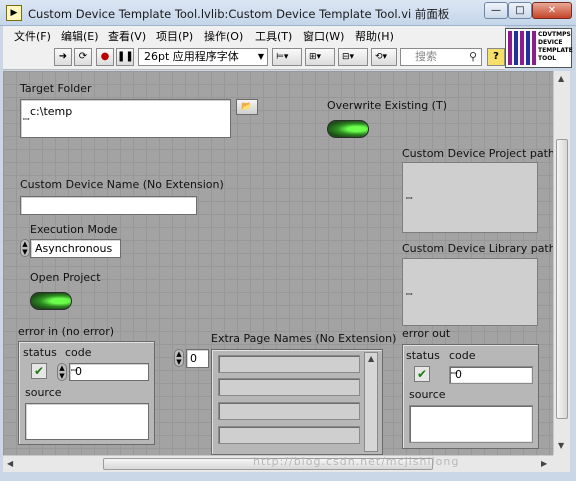  I want to click on scroll-right-icon: ▶, so click(544, 463).